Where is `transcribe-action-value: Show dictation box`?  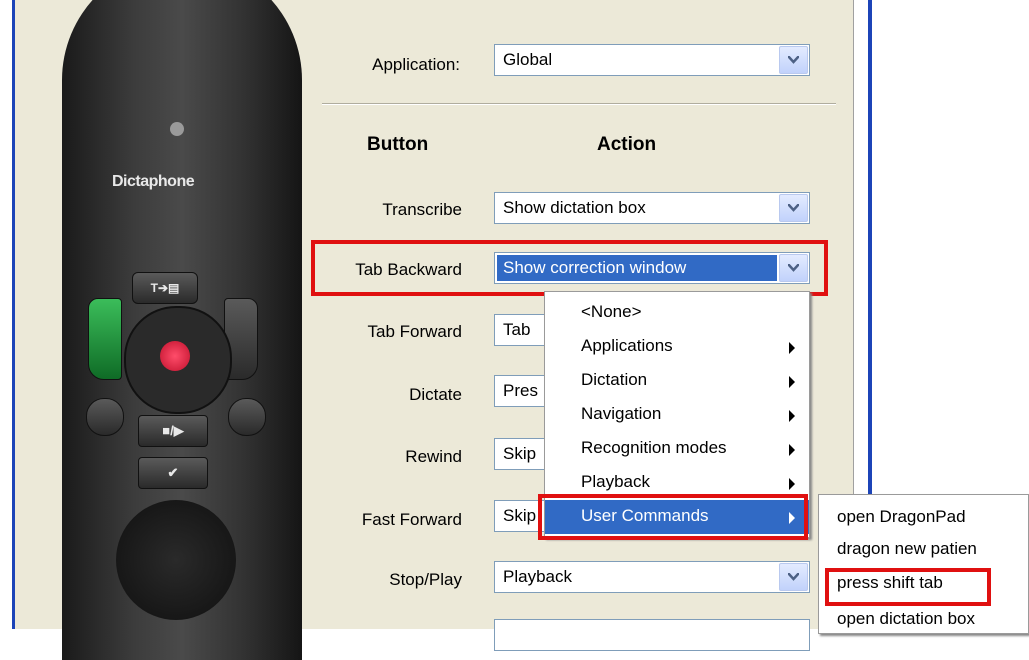 transcribe-action-value: Show dictation box is located at coordinates (574, 207).